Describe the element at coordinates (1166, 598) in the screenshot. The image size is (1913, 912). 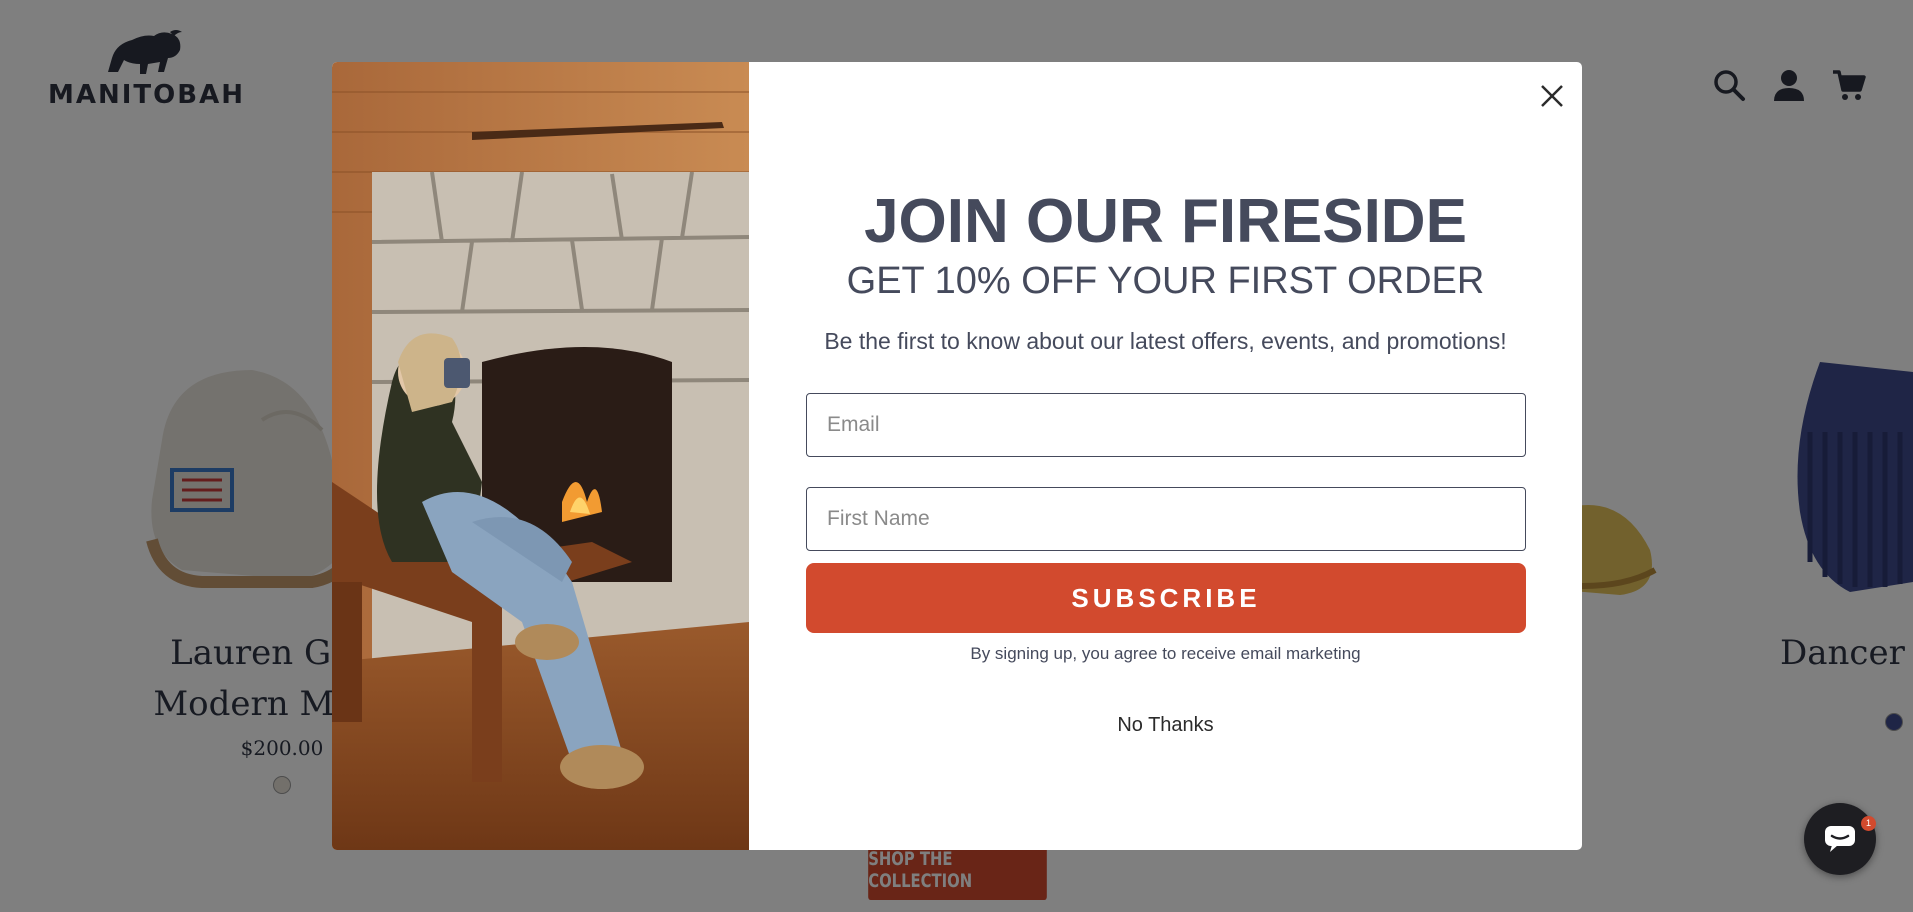
I see `subscribe-button: SUBSCRIBE` at that location.